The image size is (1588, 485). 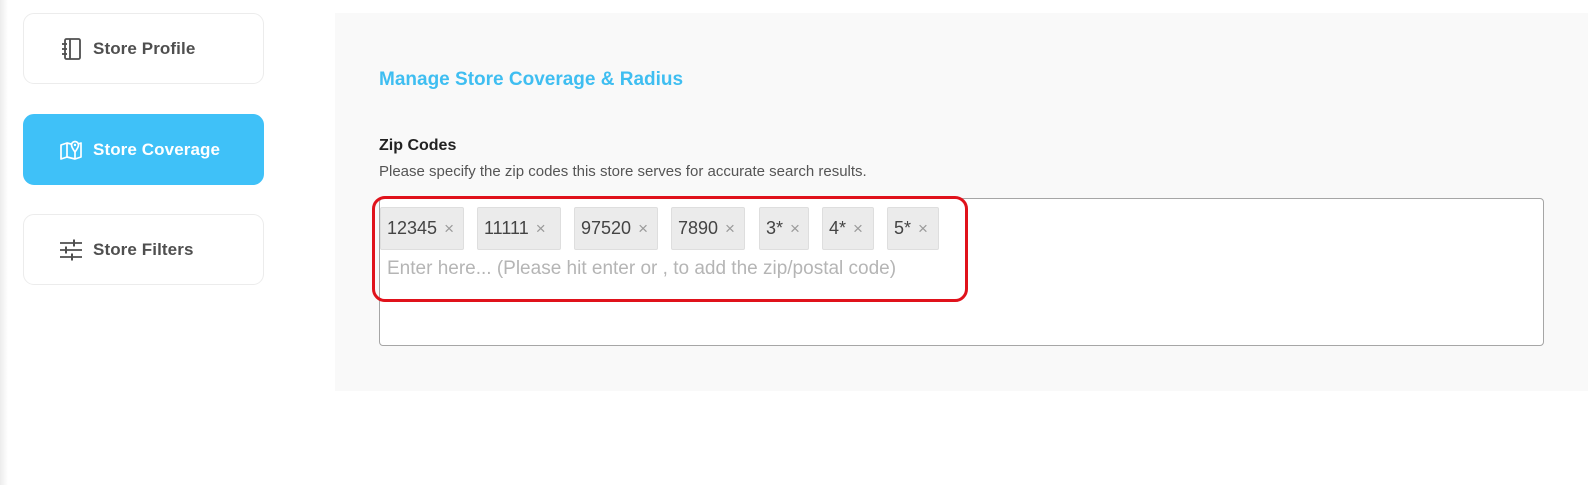 I want to click on zip-tag: 3* ×, so click(x=784, y=228).